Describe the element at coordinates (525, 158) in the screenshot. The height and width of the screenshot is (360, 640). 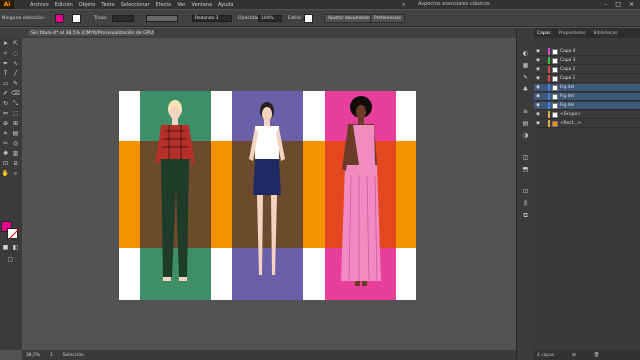
I see `appearance-panel-icon: ◫` at that location.